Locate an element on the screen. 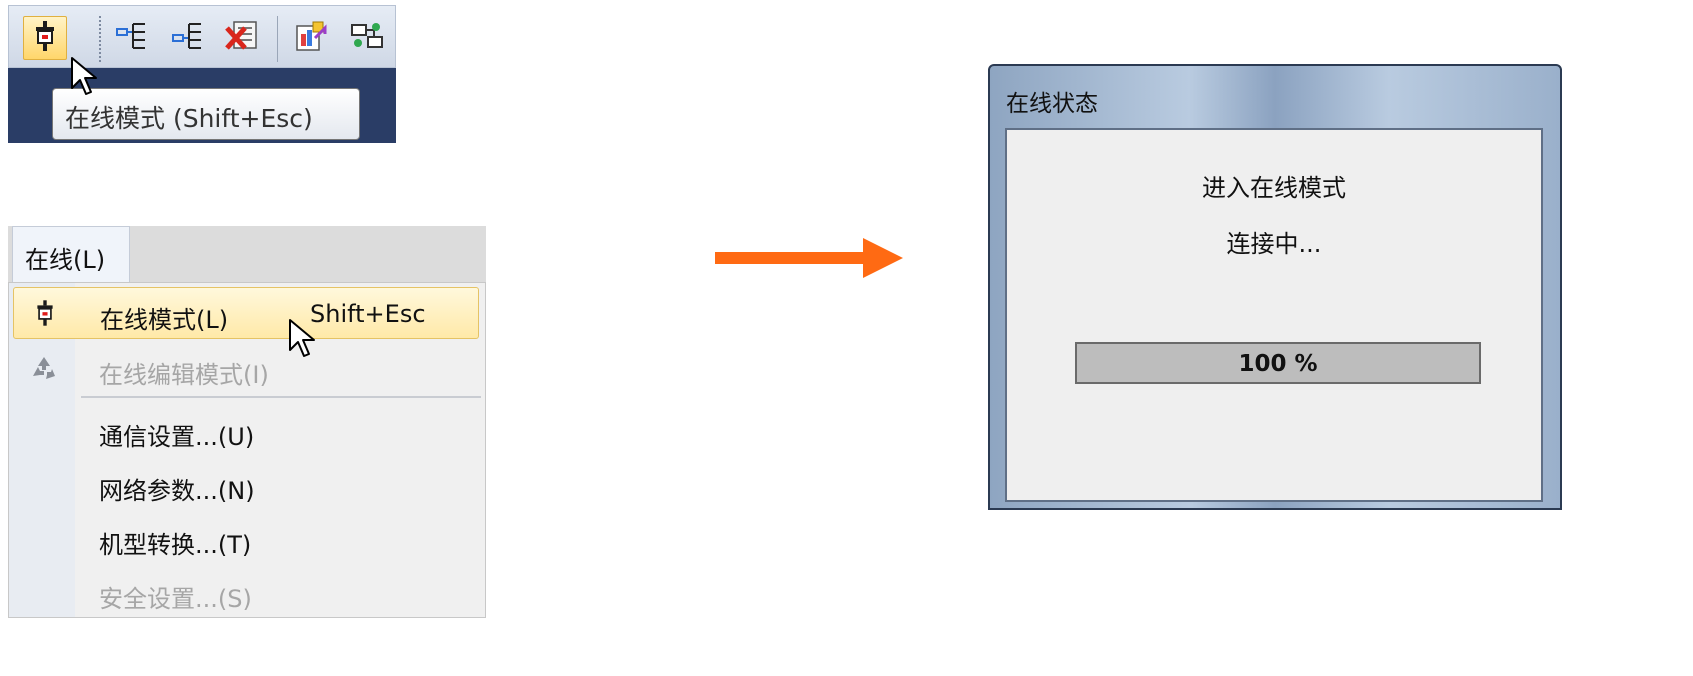  monitor-button is located at coordinates (311, 38).